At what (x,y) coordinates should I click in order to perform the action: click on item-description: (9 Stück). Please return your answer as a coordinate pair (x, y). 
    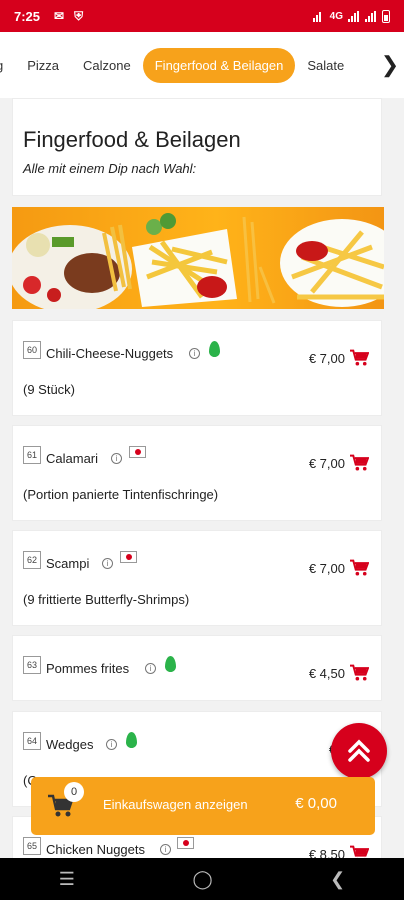
    Looking at the image, I should click on (49, 389).